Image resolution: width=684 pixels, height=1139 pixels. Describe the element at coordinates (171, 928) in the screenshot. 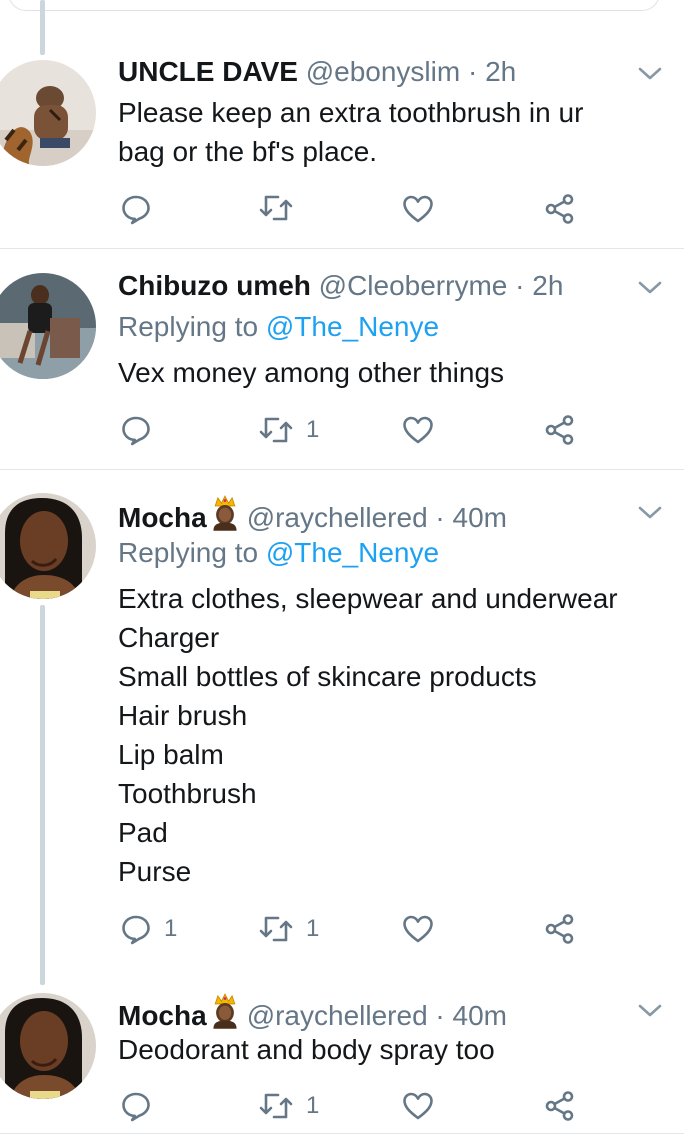

I see `reply-count: 1` at that location.